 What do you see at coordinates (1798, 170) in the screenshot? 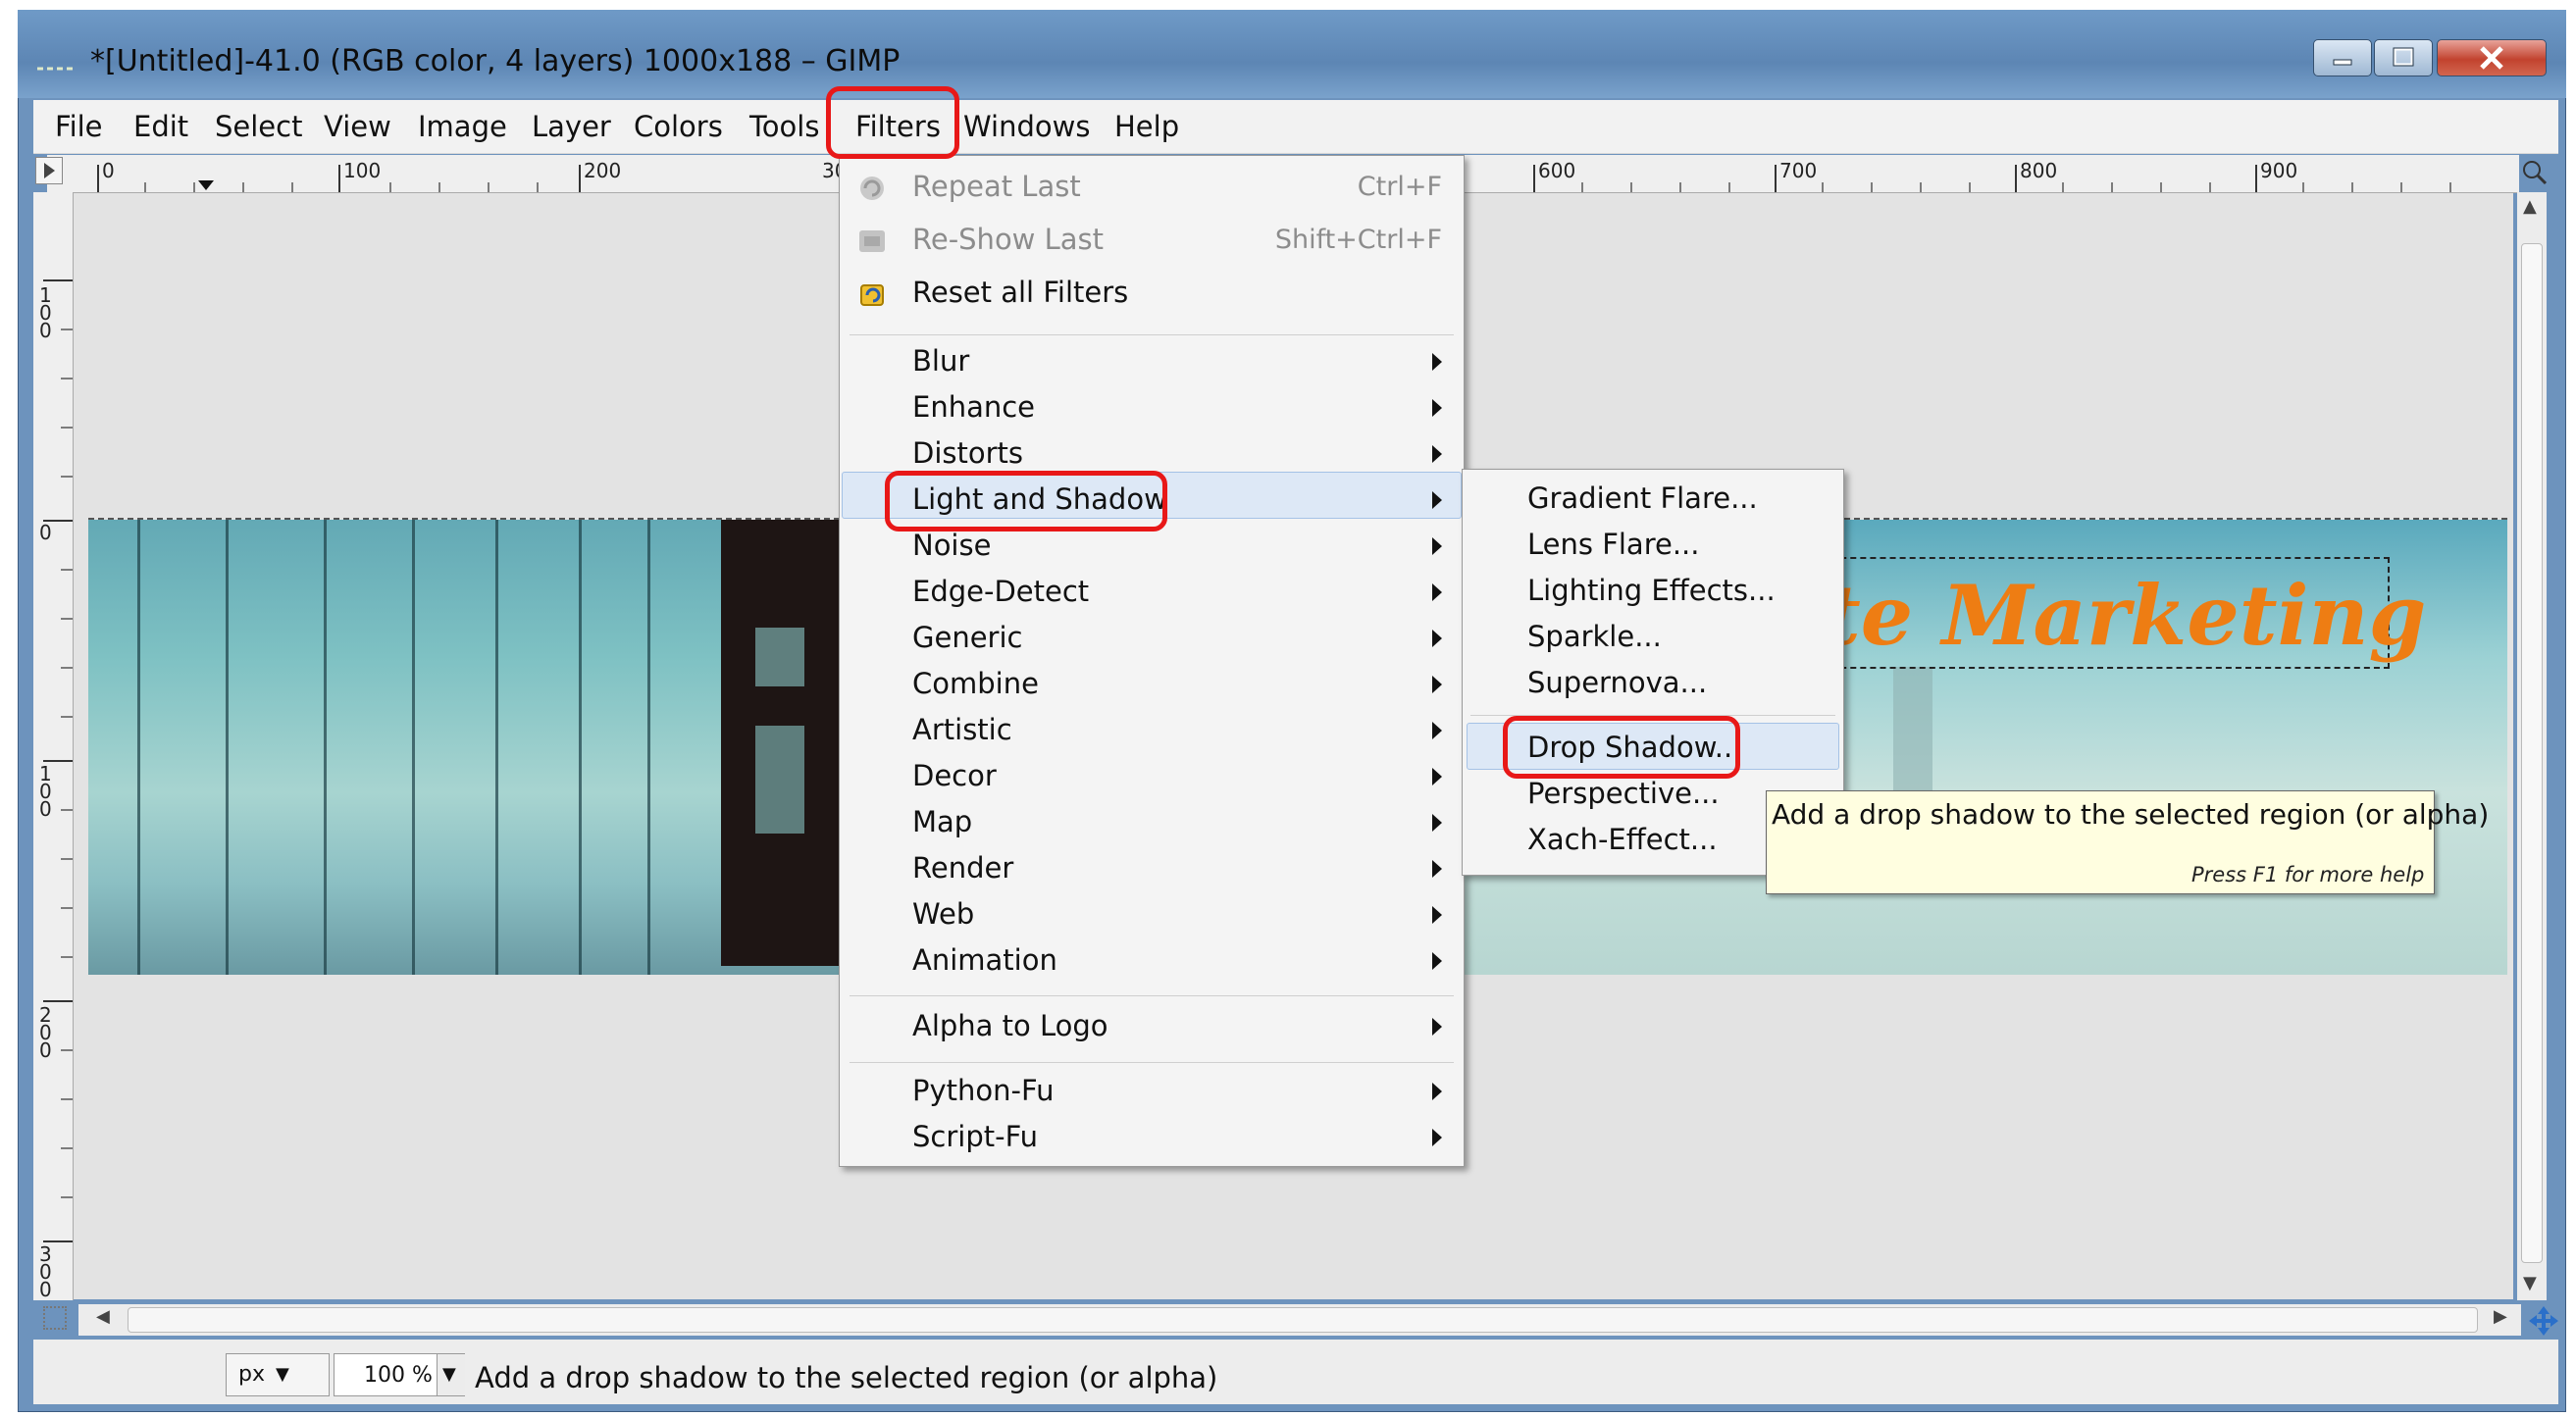
I see `ruler-label: 700` at bounding box center [1798, 170].